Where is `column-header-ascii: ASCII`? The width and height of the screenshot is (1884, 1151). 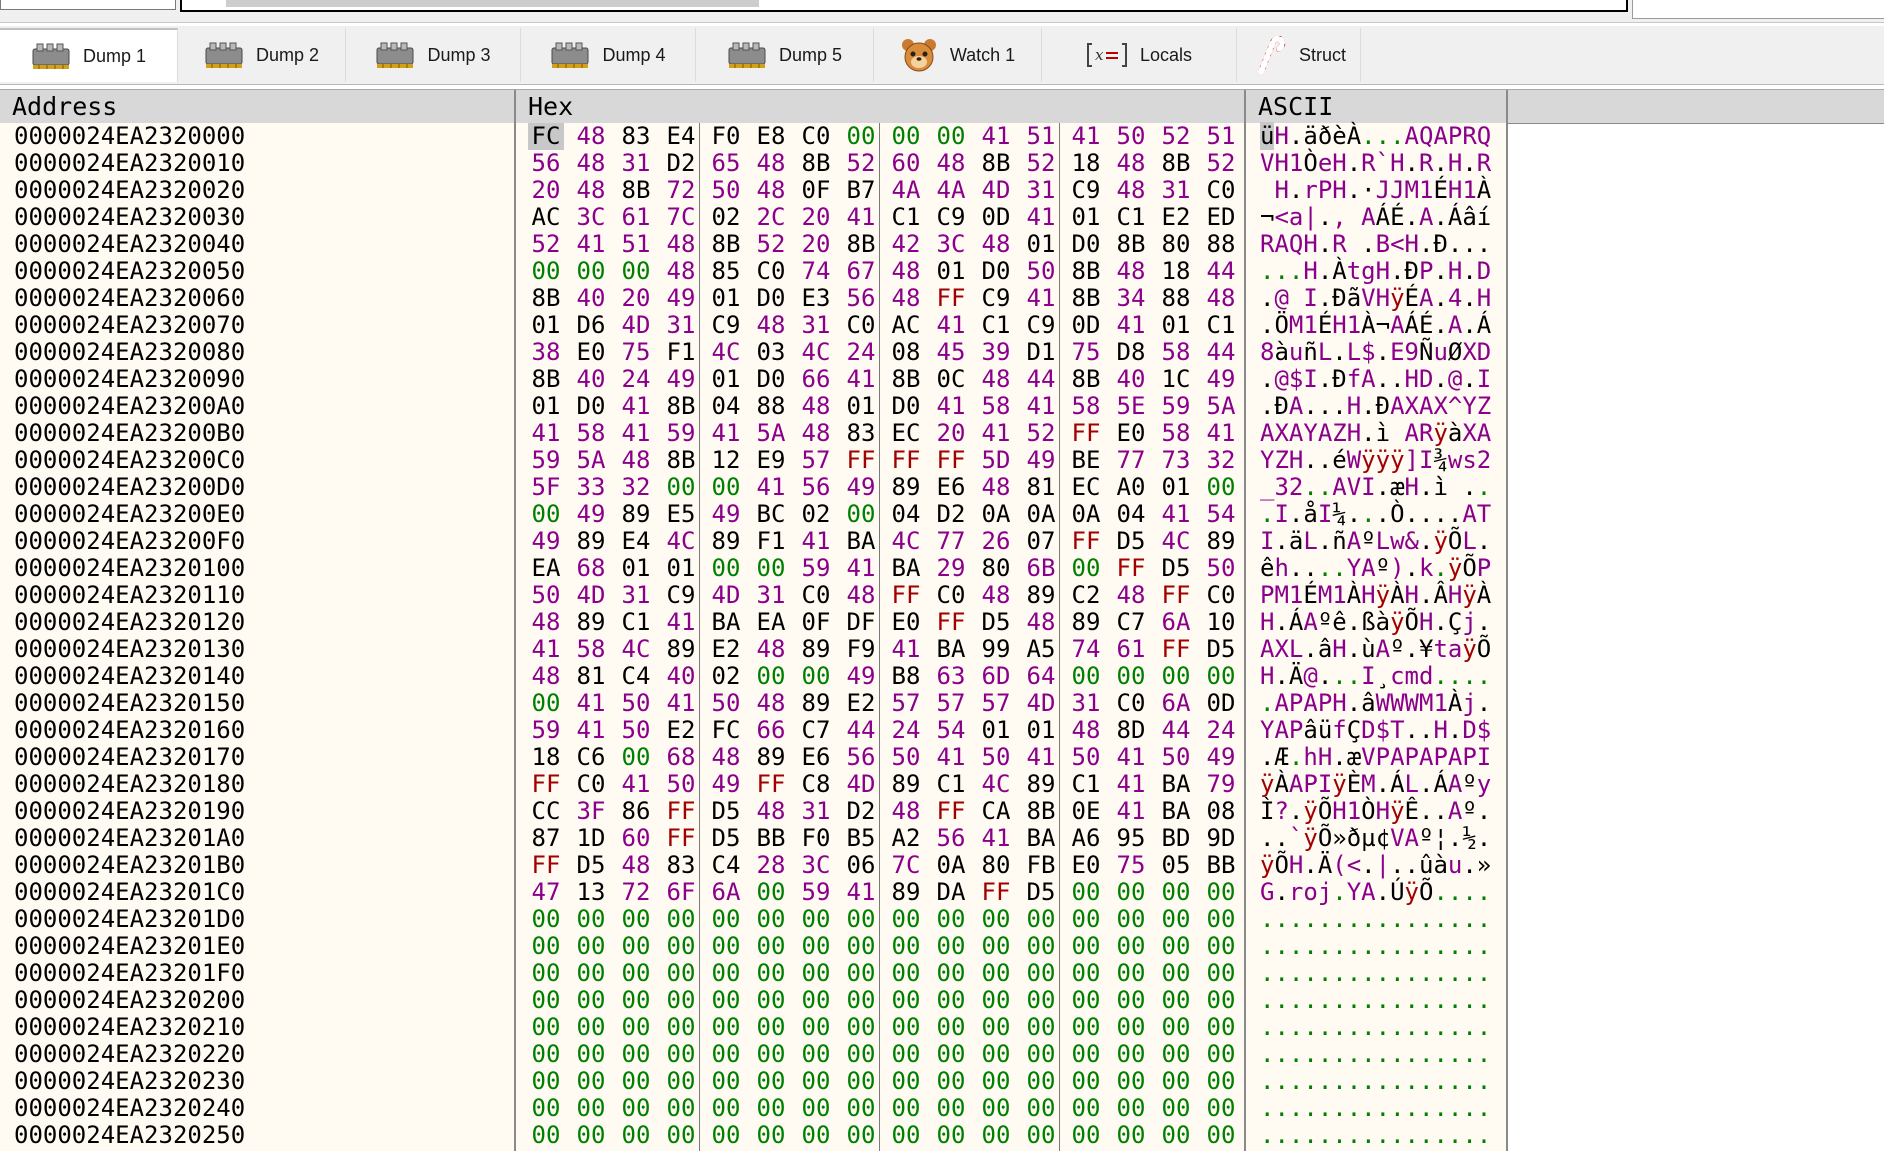 column-header-ascii: ASCII is located at coordinates (1377, 106).